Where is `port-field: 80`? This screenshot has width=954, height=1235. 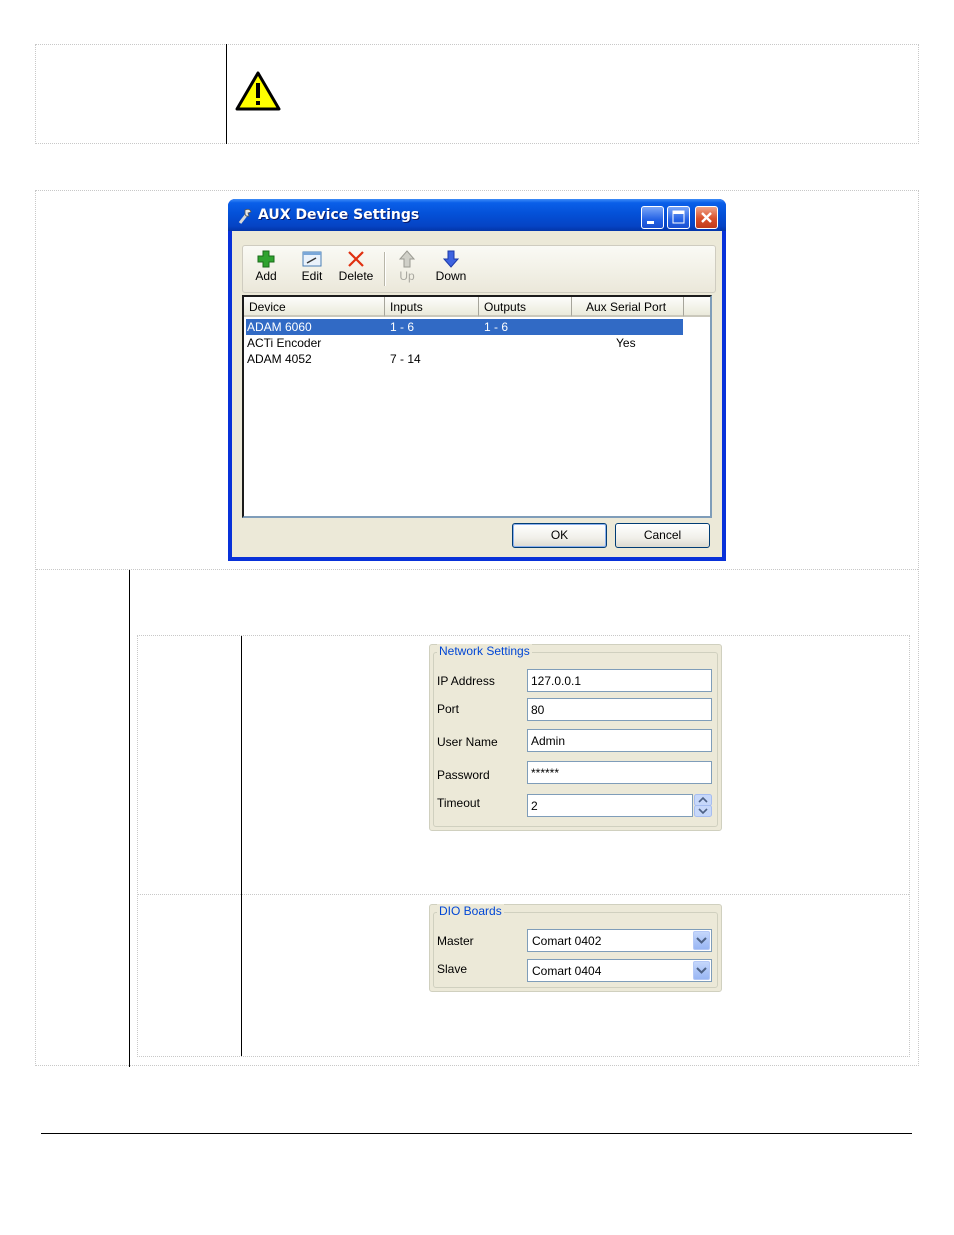 port-field: 80 is located at coordinates (619, 709).